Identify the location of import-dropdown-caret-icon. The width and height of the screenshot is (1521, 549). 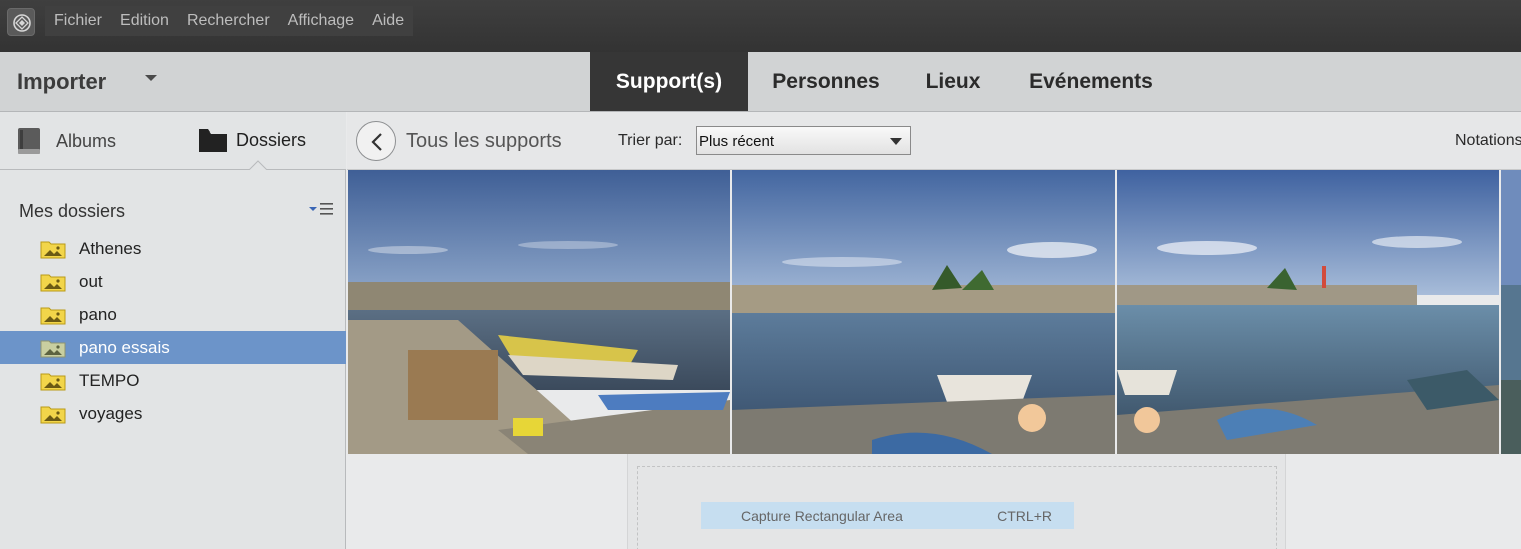
(151, 78).